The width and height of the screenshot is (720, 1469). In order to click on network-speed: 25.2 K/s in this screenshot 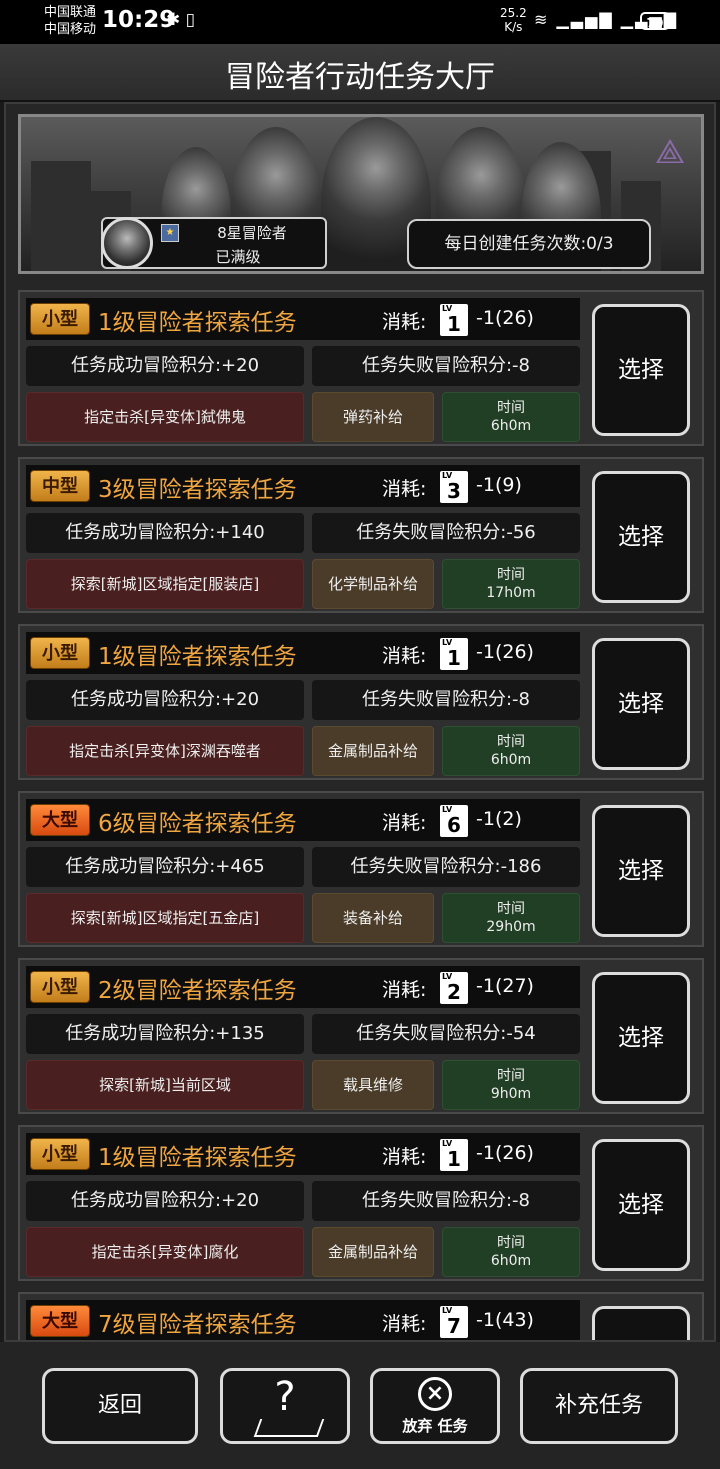, I will do `click(513, 20)`.